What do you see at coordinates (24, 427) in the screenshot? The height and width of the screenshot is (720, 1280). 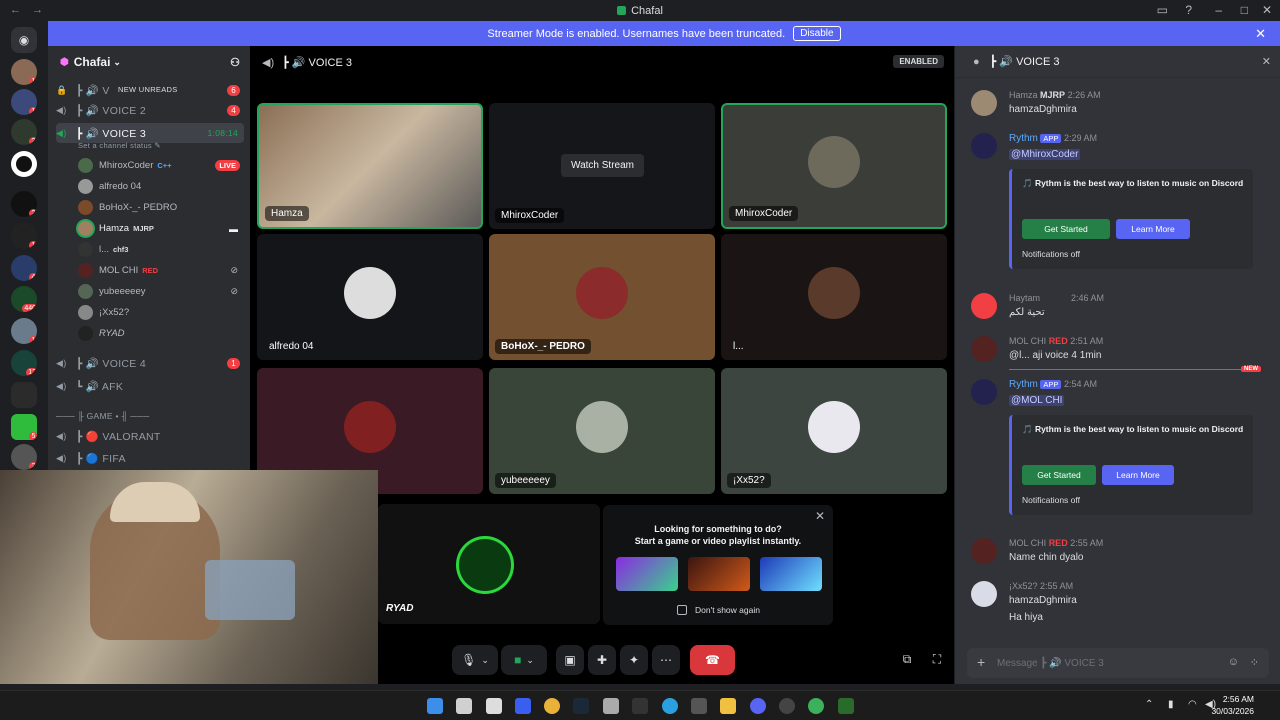 I see `server-icon: 5` at bounding box center [24, 427].